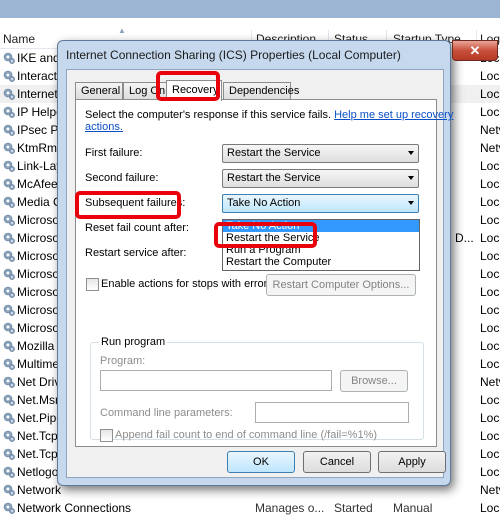 Image resolution: width=500 pixels, height=518 pixels. What do you see at coordinates (274, 153) in the screenshot?
I see `first-failure-value: Restart the Service` at bounding box center [274, 153].